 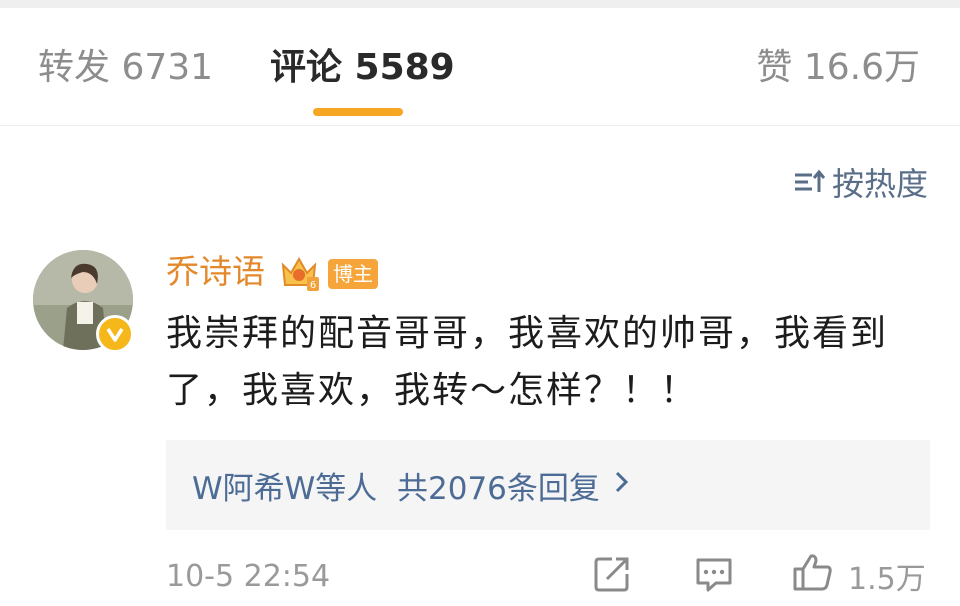 I want to click on like-button: 1.5万, so click(x=859, y=576).